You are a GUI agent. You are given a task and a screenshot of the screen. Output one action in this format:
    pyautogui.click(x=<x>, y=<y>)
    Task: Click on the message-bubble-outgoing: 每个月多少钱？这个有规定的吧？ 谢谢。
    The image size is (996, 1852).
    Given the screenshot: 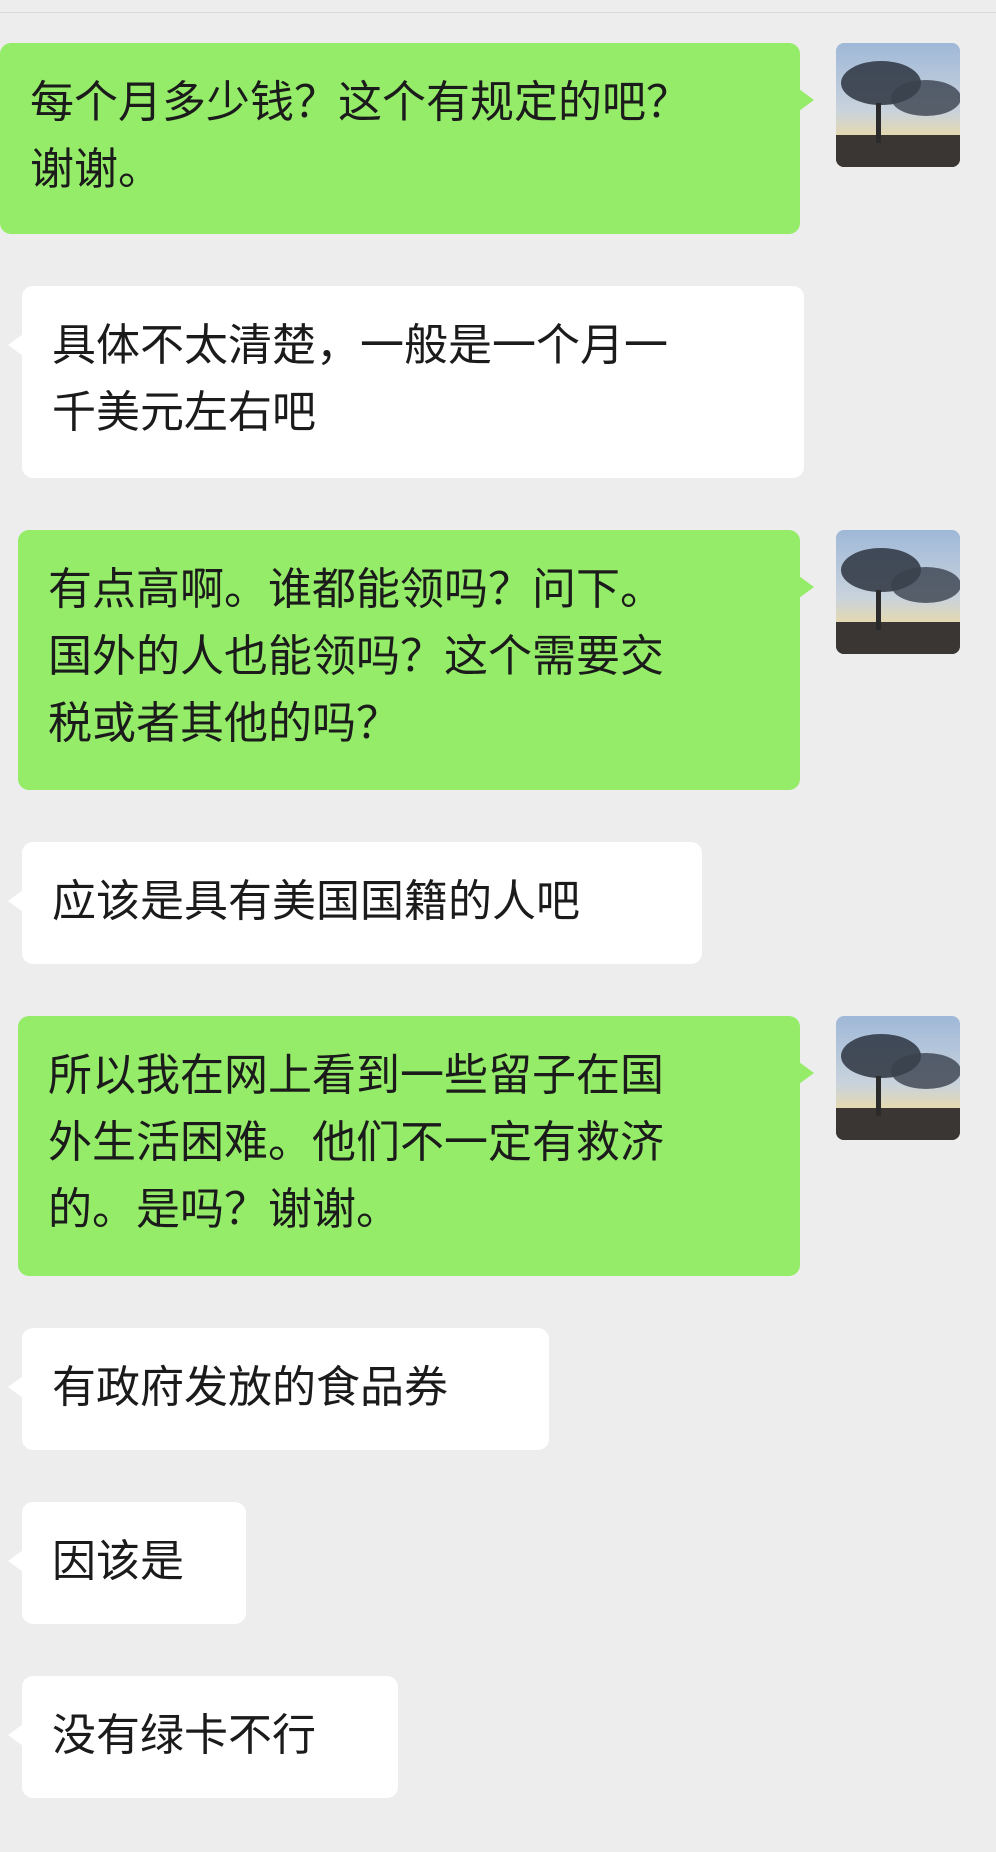 What is the action you would take?
    pyautogui.click(x=407, y=138)
    